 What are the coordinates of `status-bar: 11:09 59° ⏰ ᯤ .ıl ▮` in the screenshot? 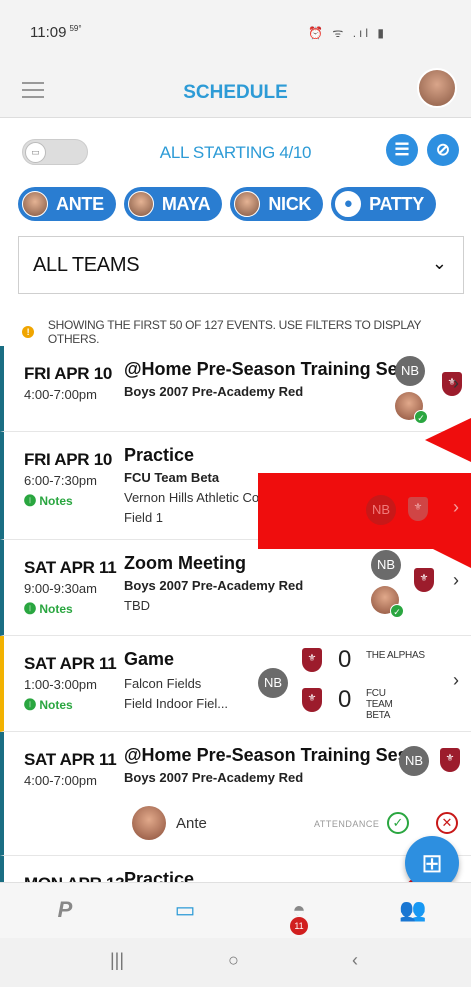 It's located at (235, 26).